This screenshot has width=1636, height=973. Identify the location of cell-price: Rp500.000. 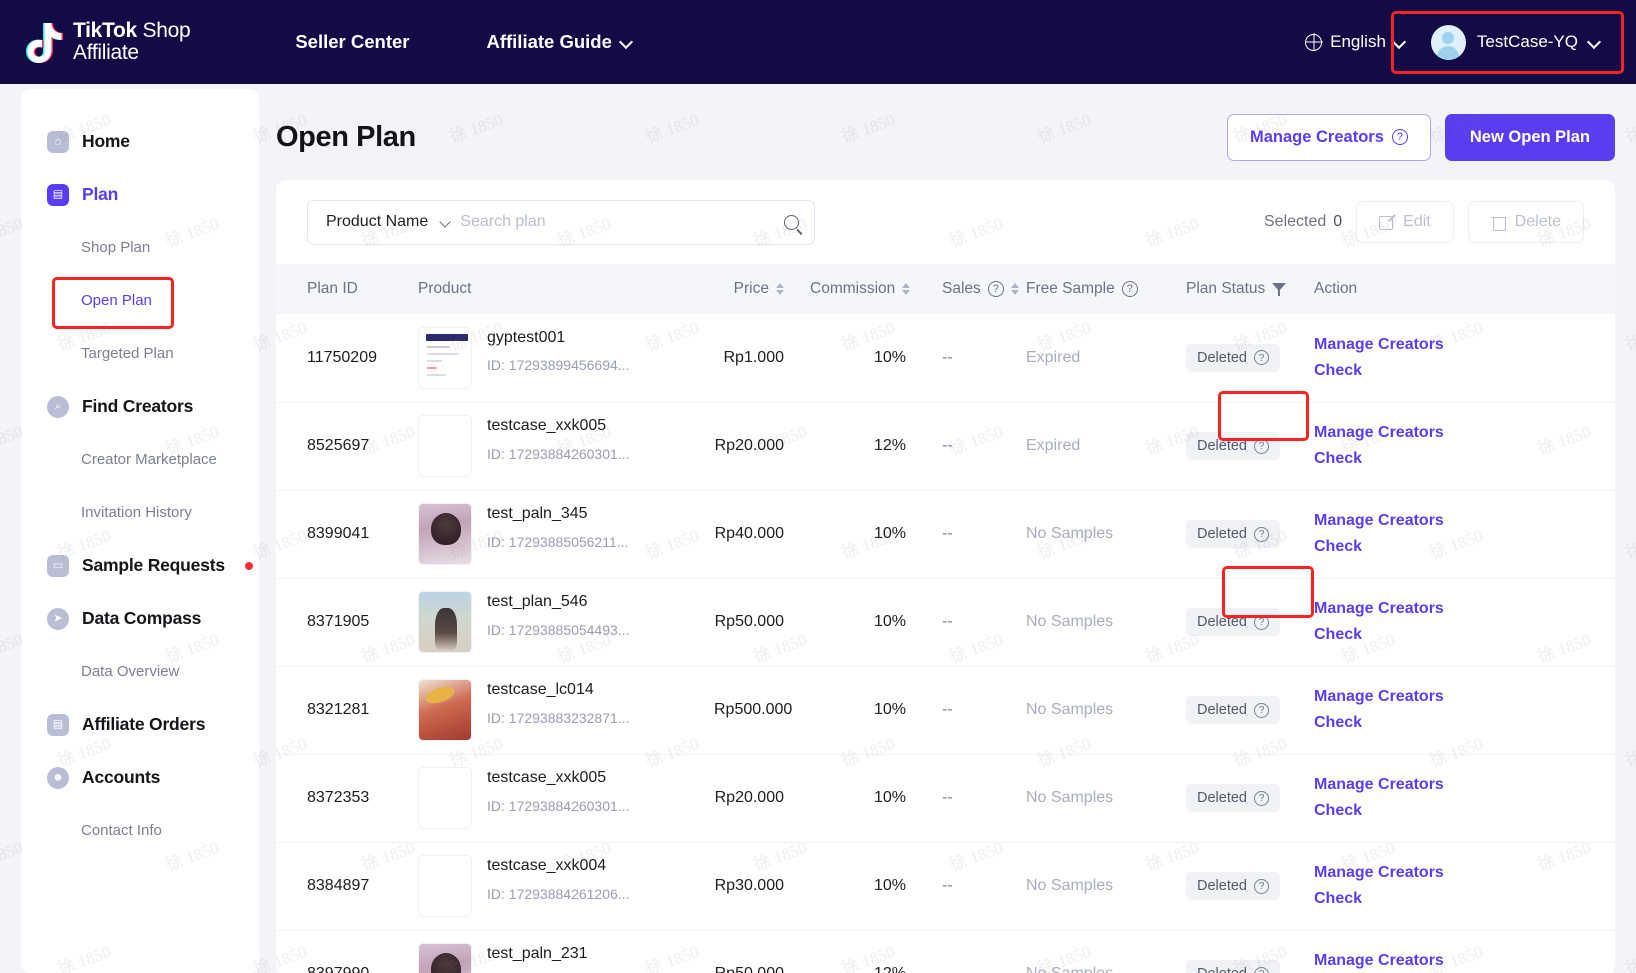
(754, 710).